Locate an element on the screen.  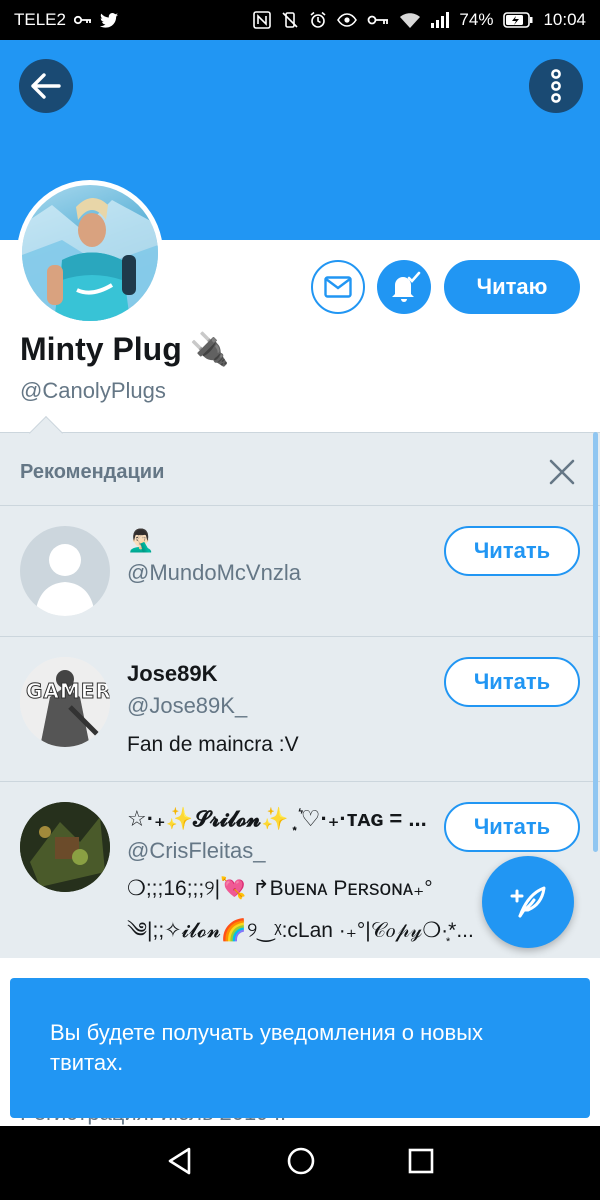
eye-comfort-icon is located at coordinates (347, 20).